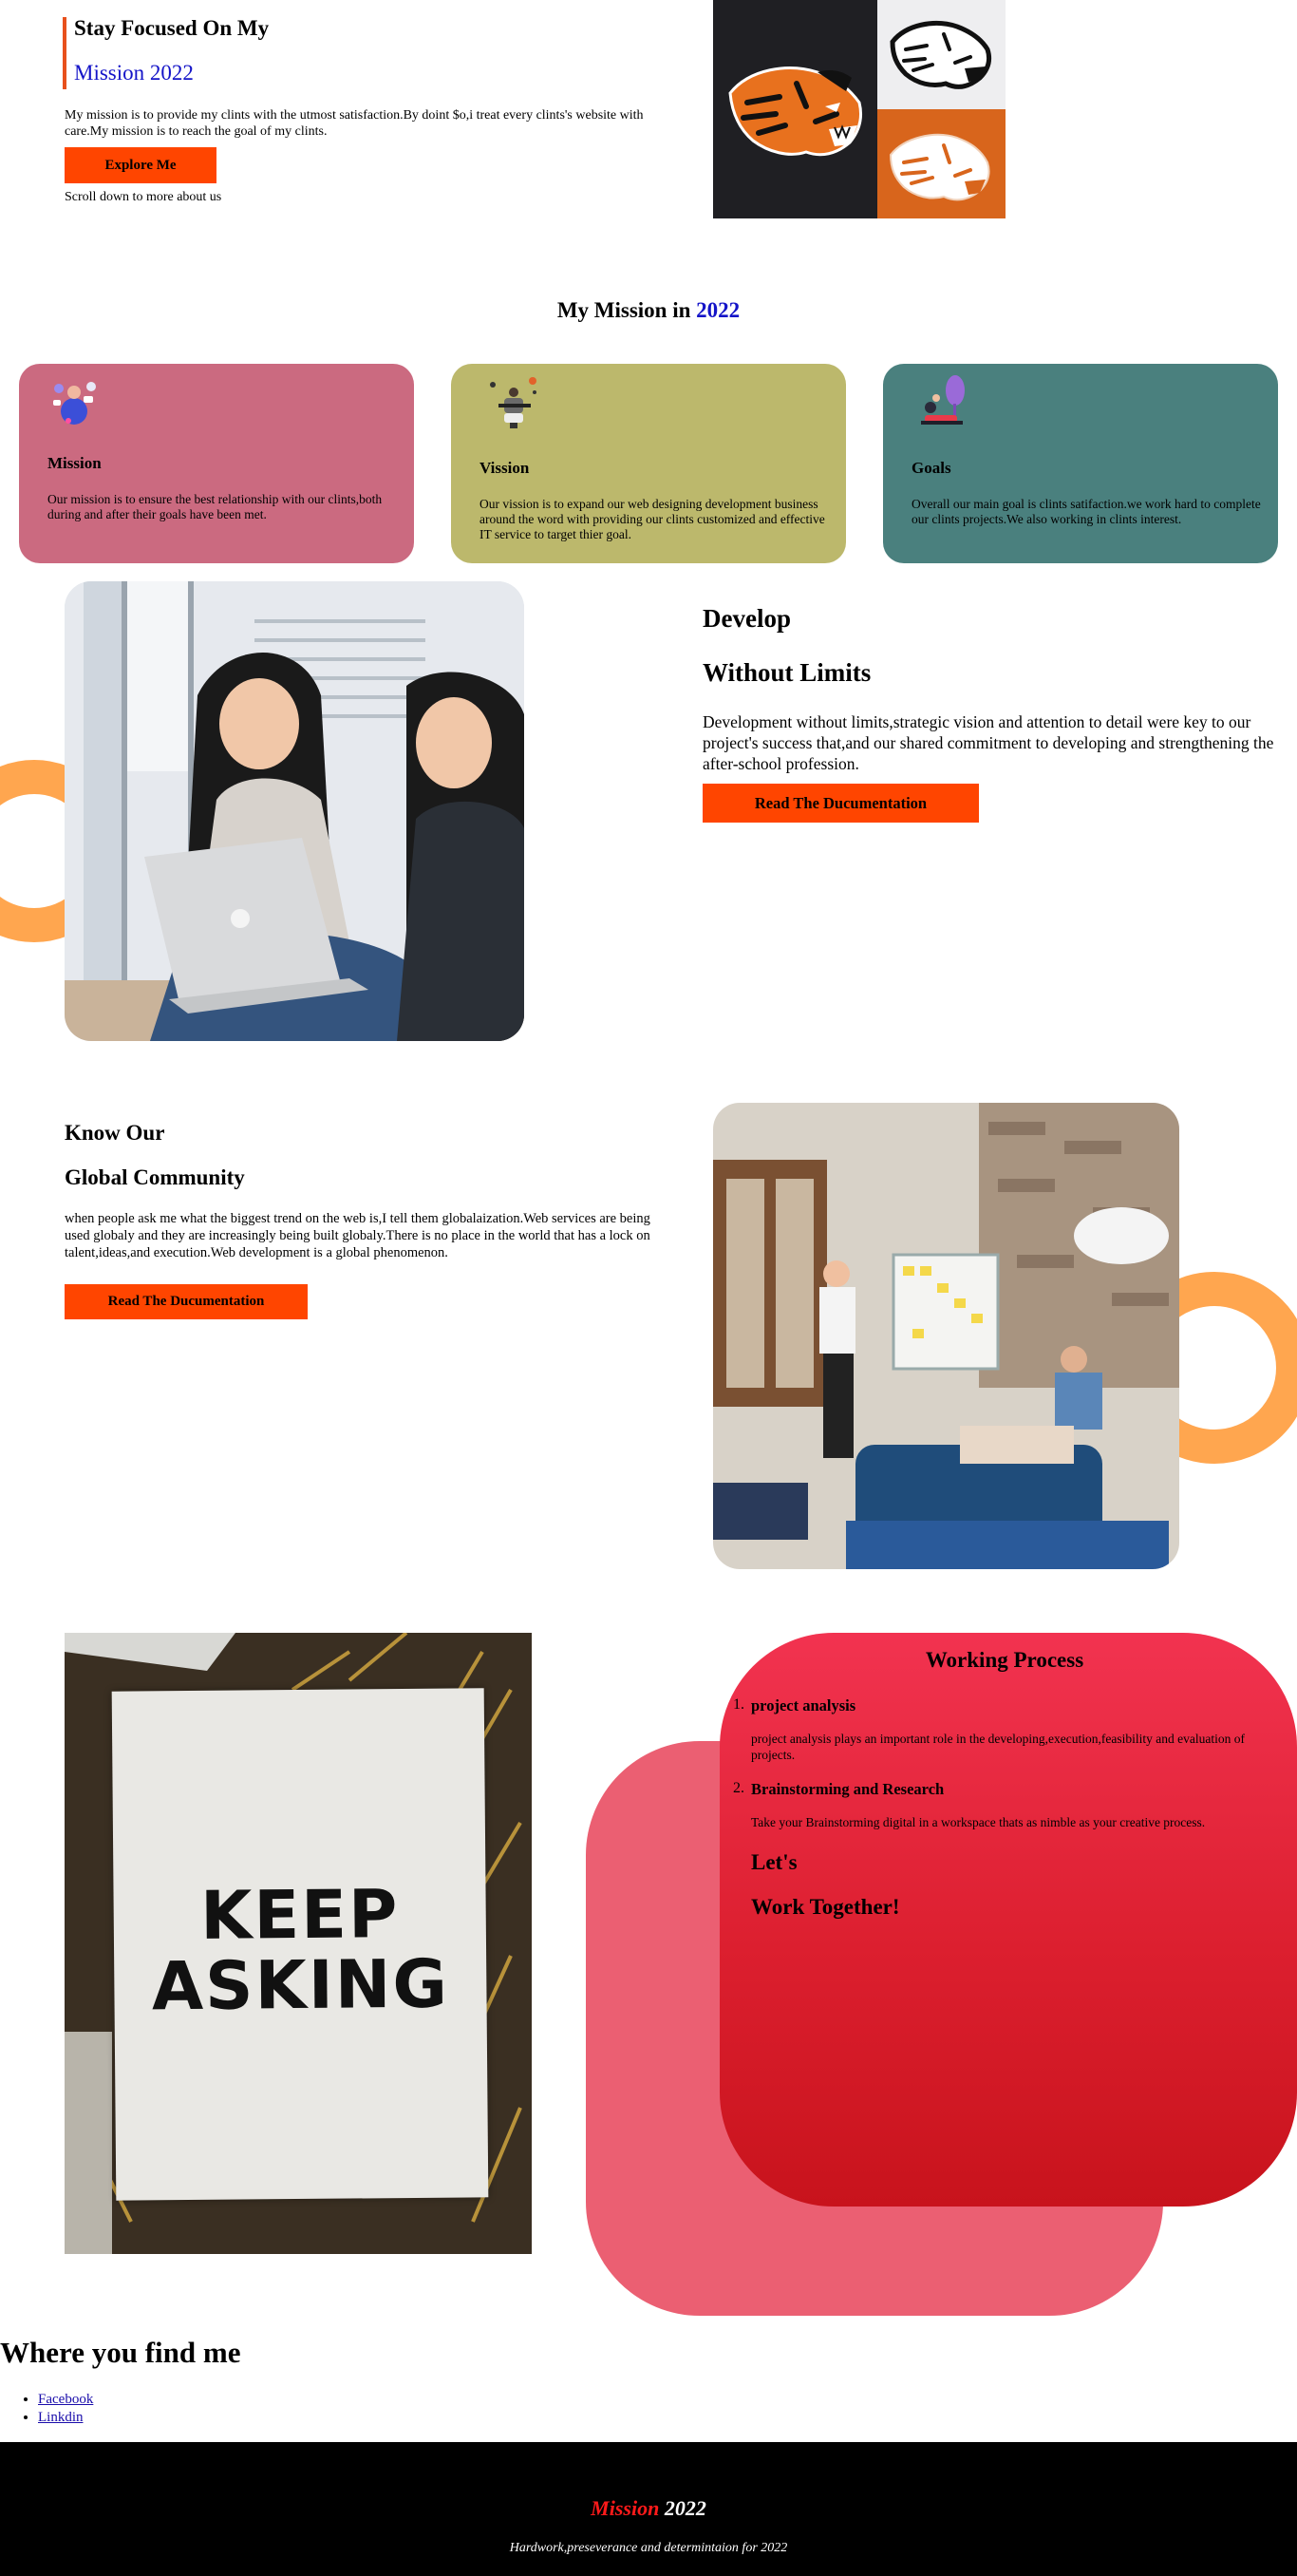 This screenshot has width=1297, height=2576. I want to click on working-process-item-number: 1., so click(738, 1704).